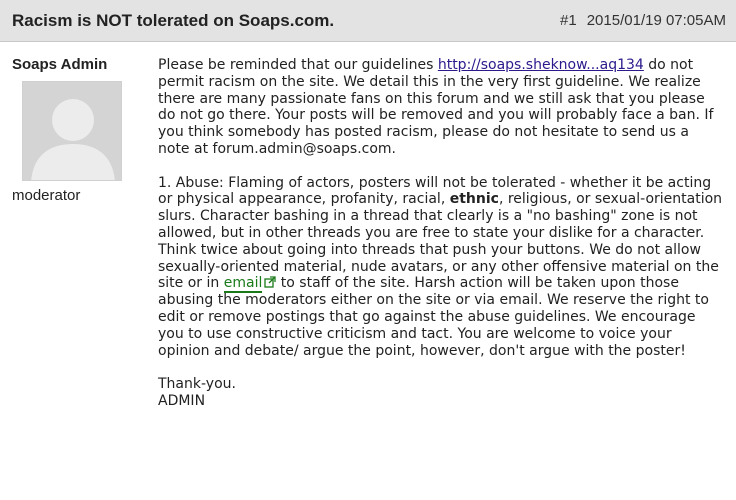 This screenshot has width=736, height=500. I want to click on email-link: email, so click(243, 284).